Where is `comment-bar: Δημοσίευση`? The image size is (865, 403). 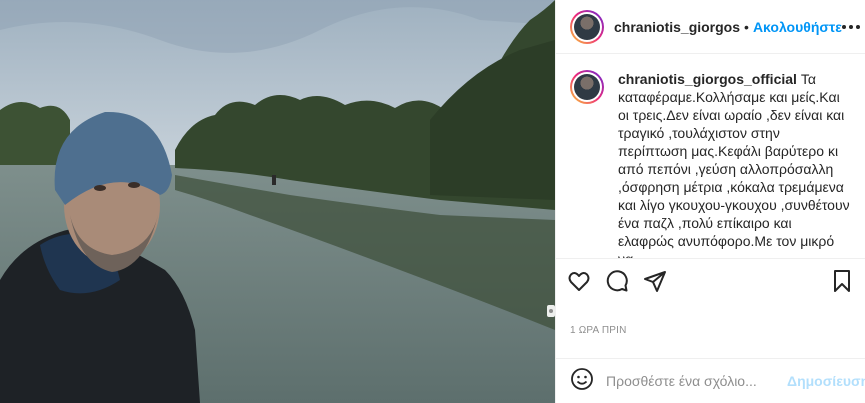 comment-bar: Δημοσίευση is located at coordinates (710, 380).